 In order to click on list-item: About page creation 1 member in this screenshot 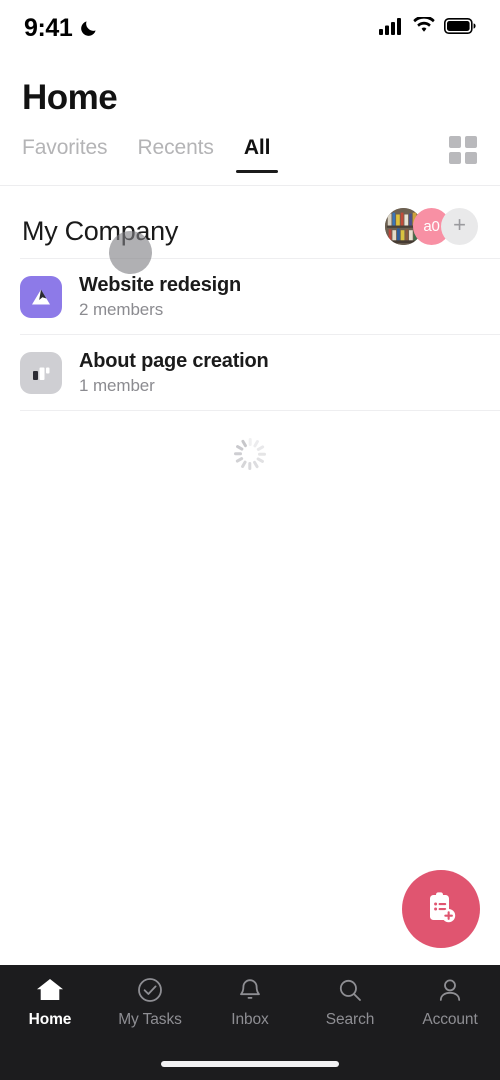, I will do `click(250, 372)`.